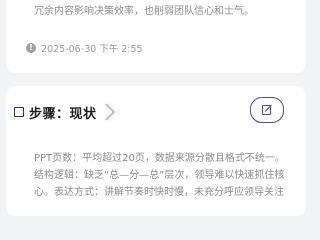  Describe the element at coordinates (144, 11) in the screenshot. I see `note-body-text: 冗余内容影响决策效率，也削弱团队信心和士气。` at that location.